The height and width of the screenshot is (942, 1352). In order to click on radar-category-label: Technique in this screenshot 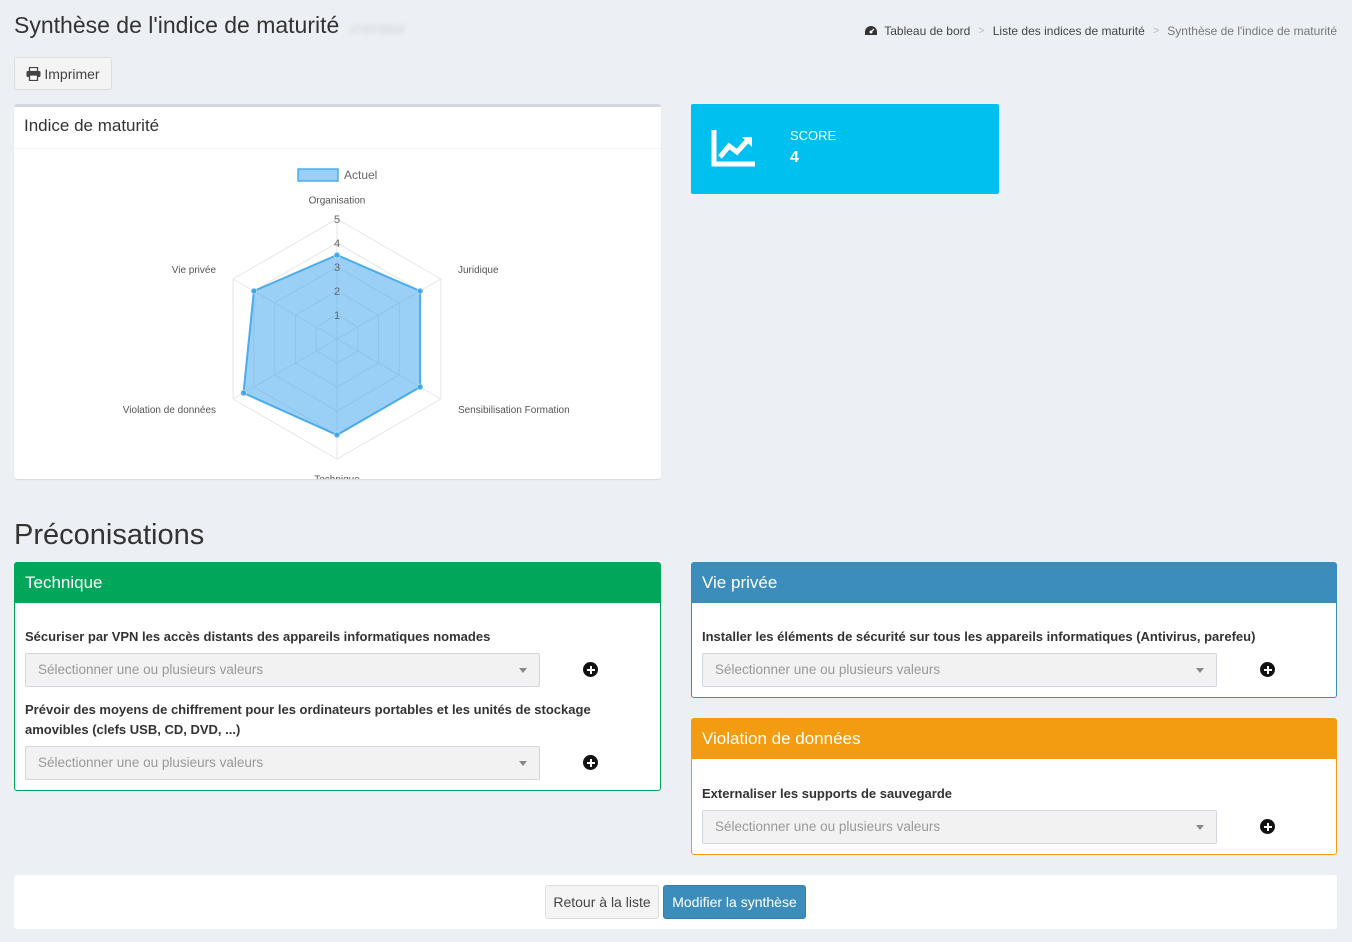, I will do `click(337, 477)`.